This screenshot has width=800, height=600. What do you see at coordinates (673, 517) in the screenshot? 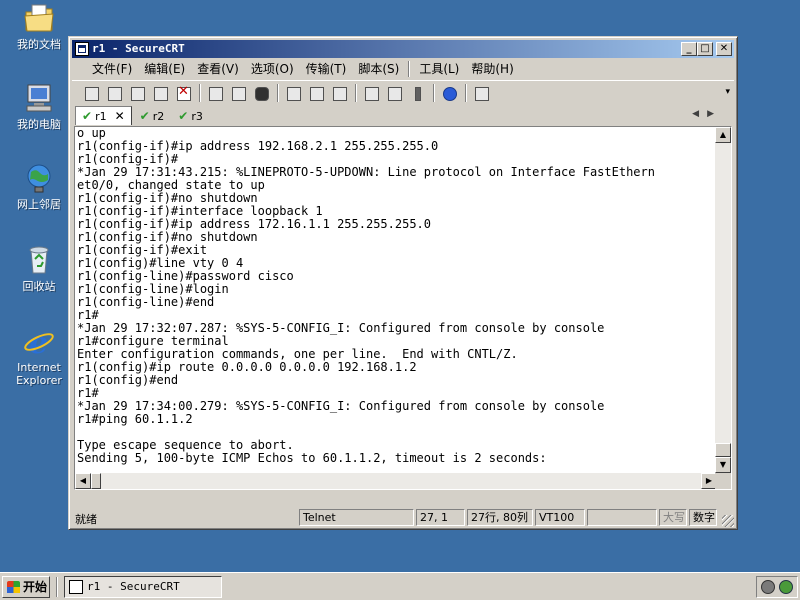
I see `status-caps-lock: 大写` at bounding box center [673, 517].